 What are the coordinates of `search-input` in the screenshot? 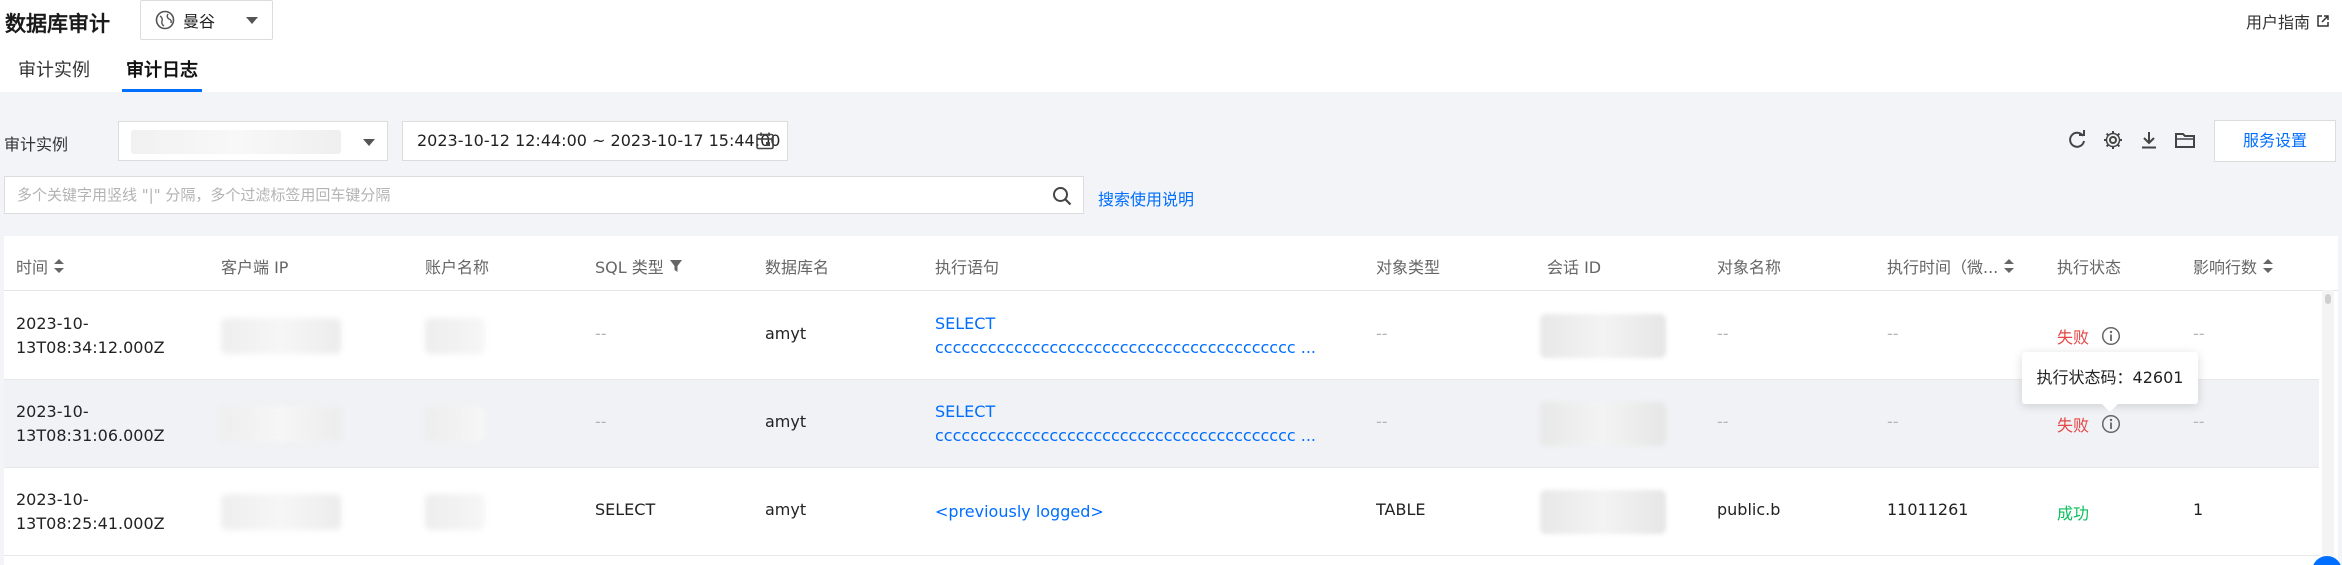 It's located at (515, 195).